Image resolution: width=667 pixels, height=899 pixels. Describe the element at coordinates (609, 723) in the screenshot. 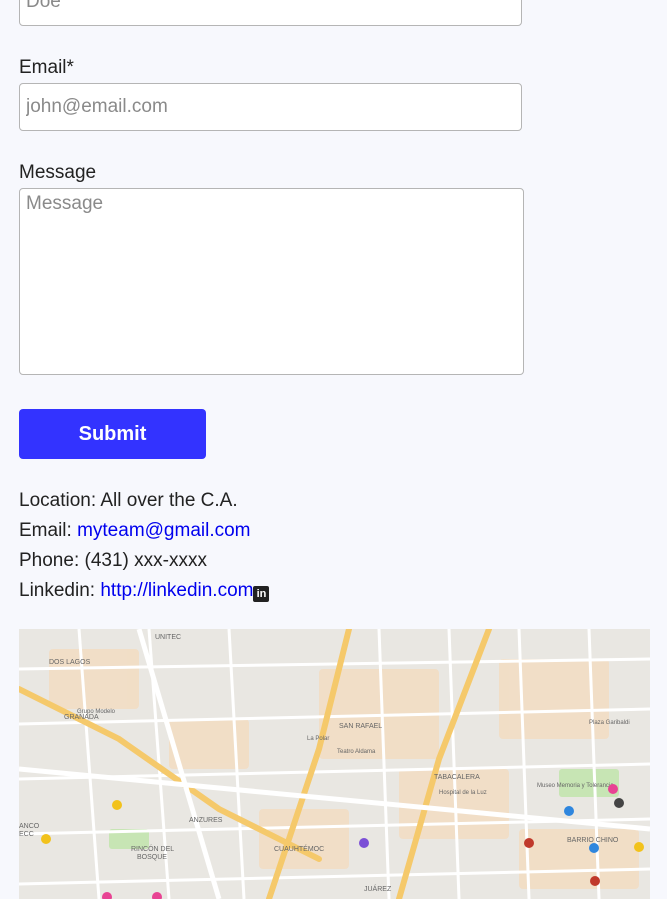

I see `map-label-plaza-garibaldi: Plaza Garibaldi` at that location.